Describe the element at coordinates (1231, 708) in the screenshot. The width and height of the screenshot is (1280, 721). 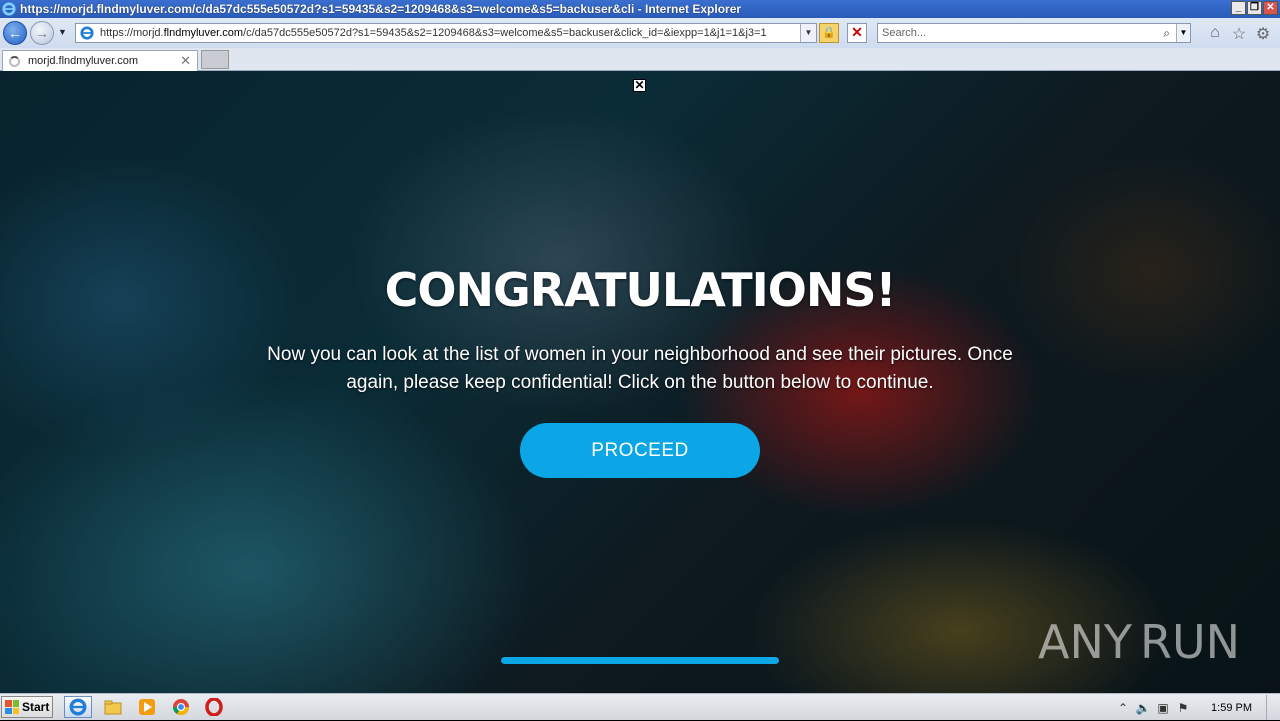
I see `taskbar-clock: 1:59 PM` at that location.